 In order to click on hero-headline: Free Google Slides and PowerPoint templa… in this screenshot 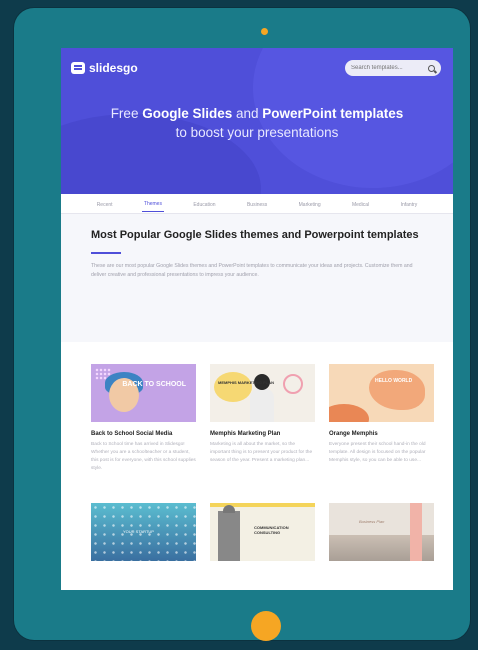, I will do `click(257, 123)`.